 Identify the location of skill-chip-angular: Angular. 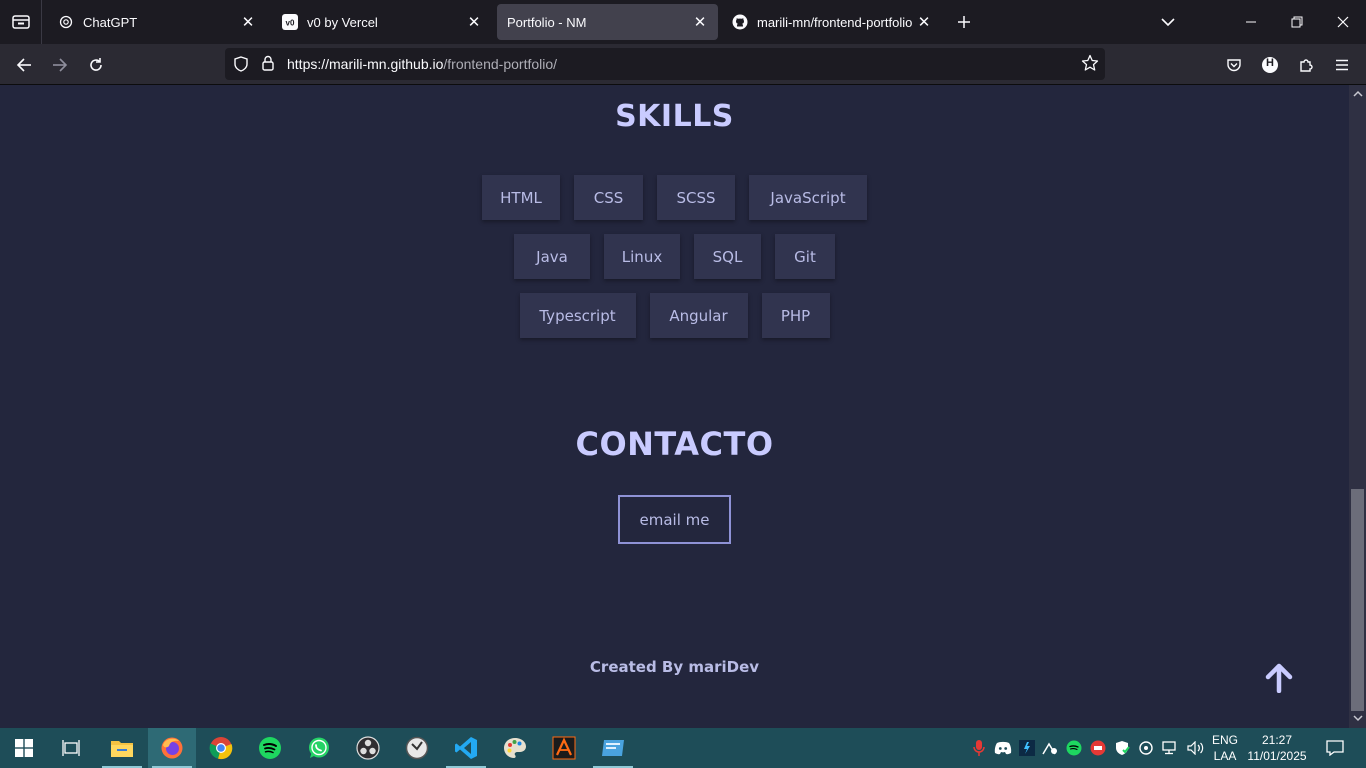
(698, 315).